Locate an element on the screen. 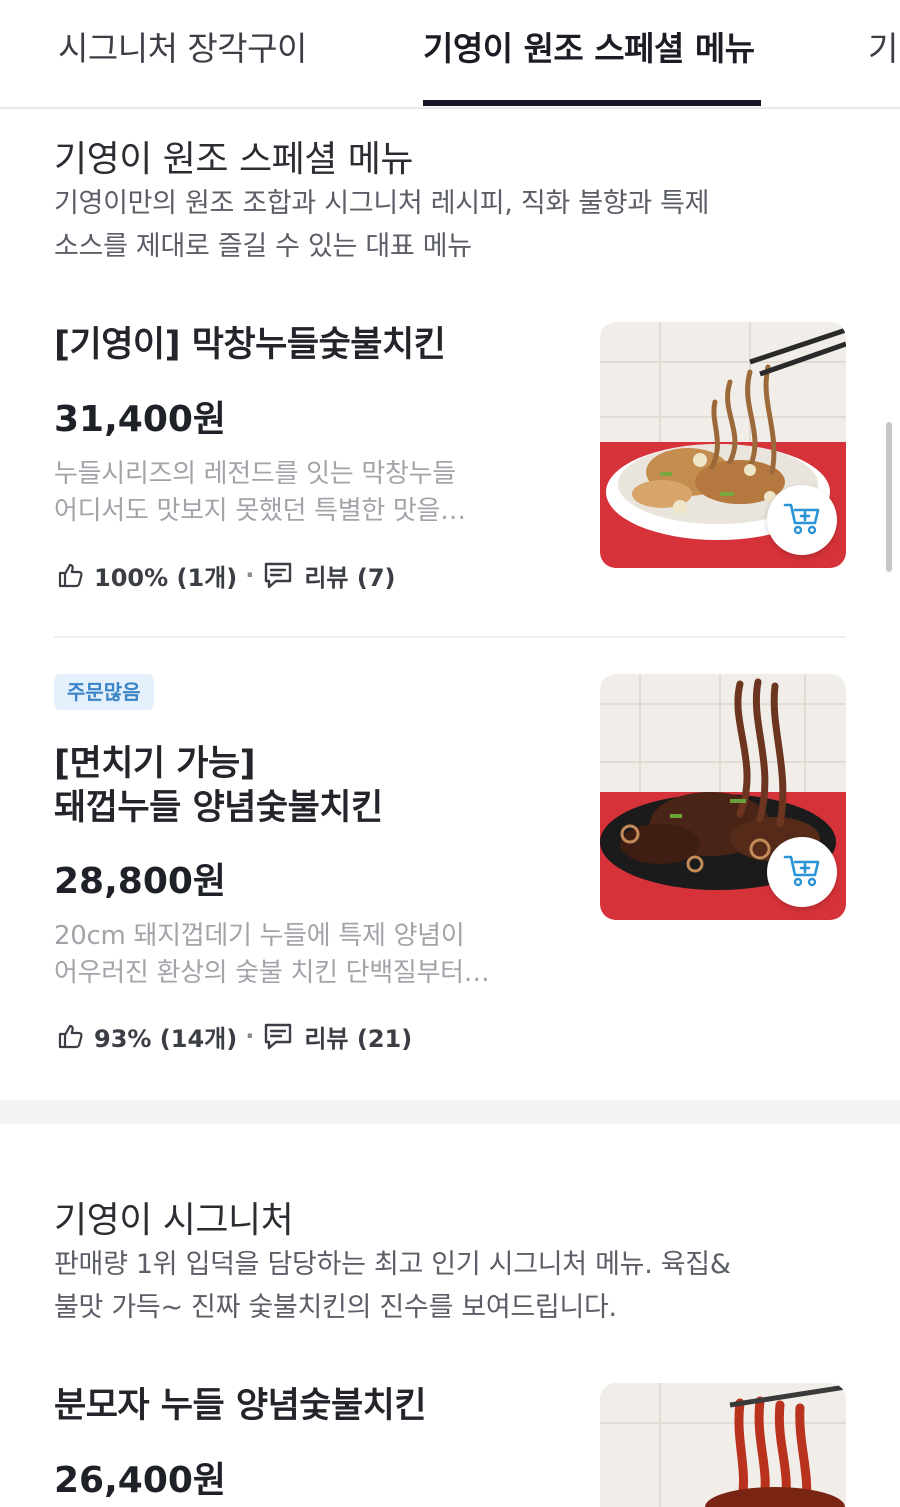 The height and width of the screenshot is (1507, 900). active-tab-indicator is located at coordinates (592, 103).